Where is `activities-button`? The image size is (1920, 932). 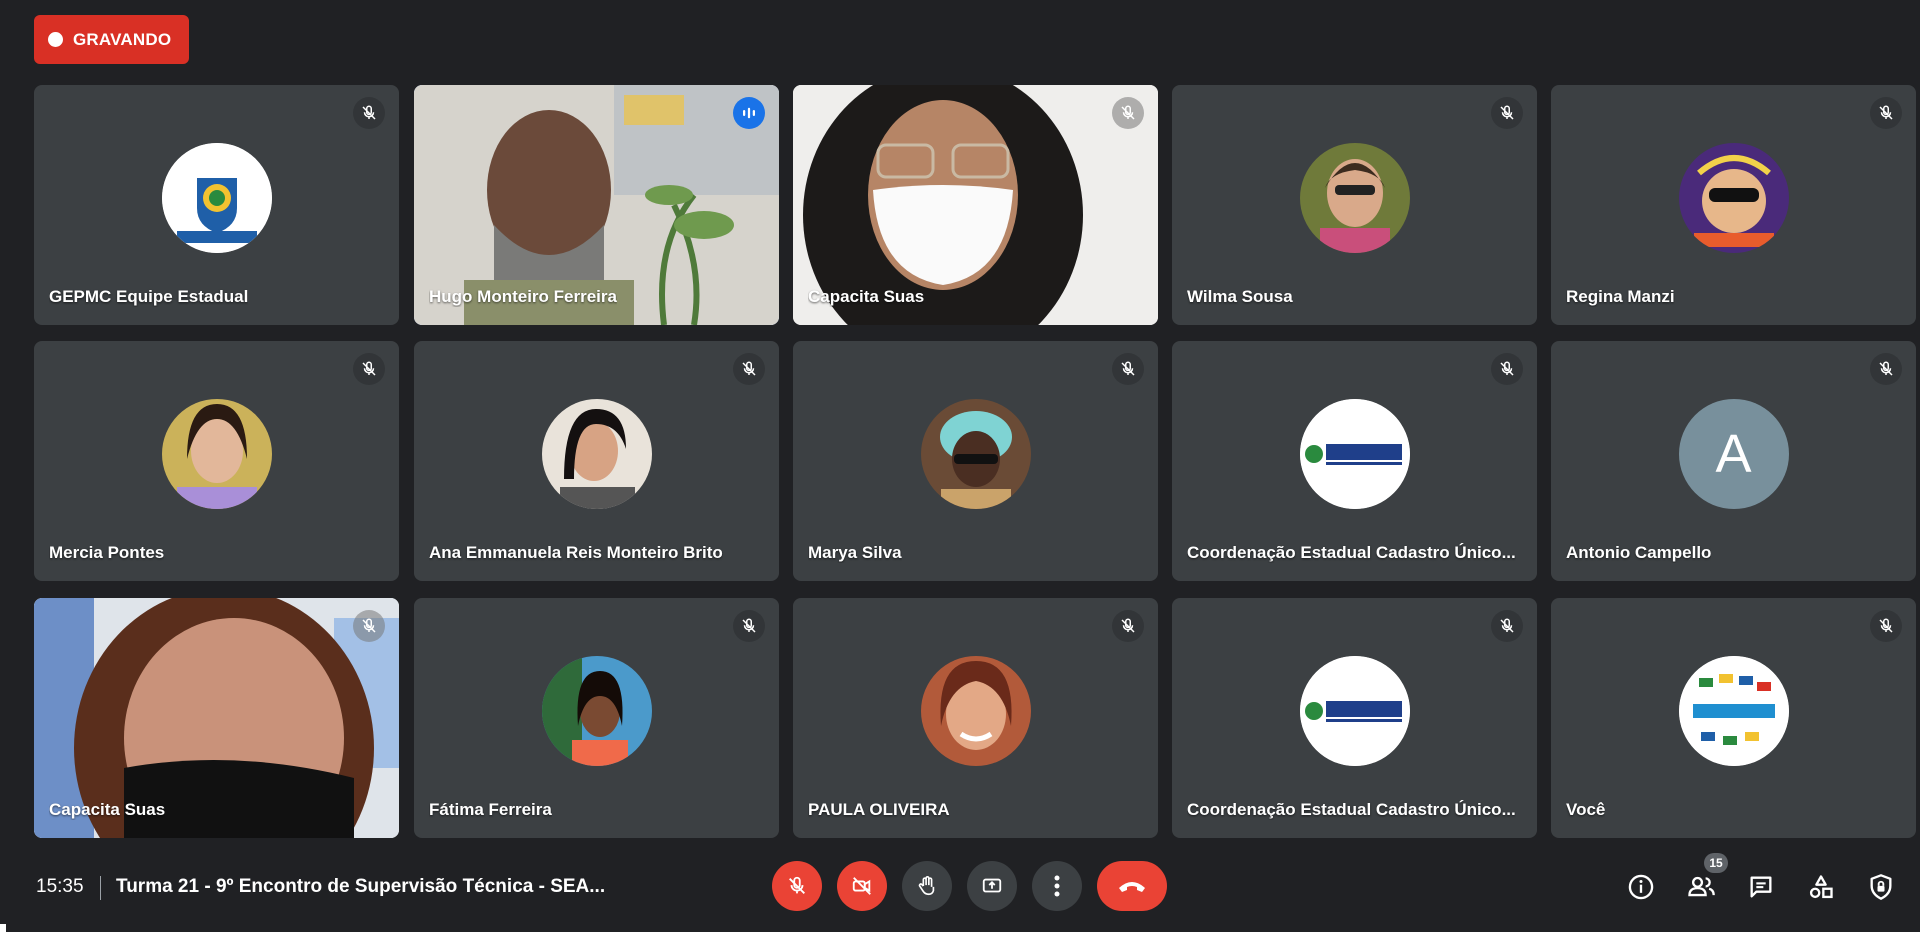
activities-button is located at coordinates (1821, 887).